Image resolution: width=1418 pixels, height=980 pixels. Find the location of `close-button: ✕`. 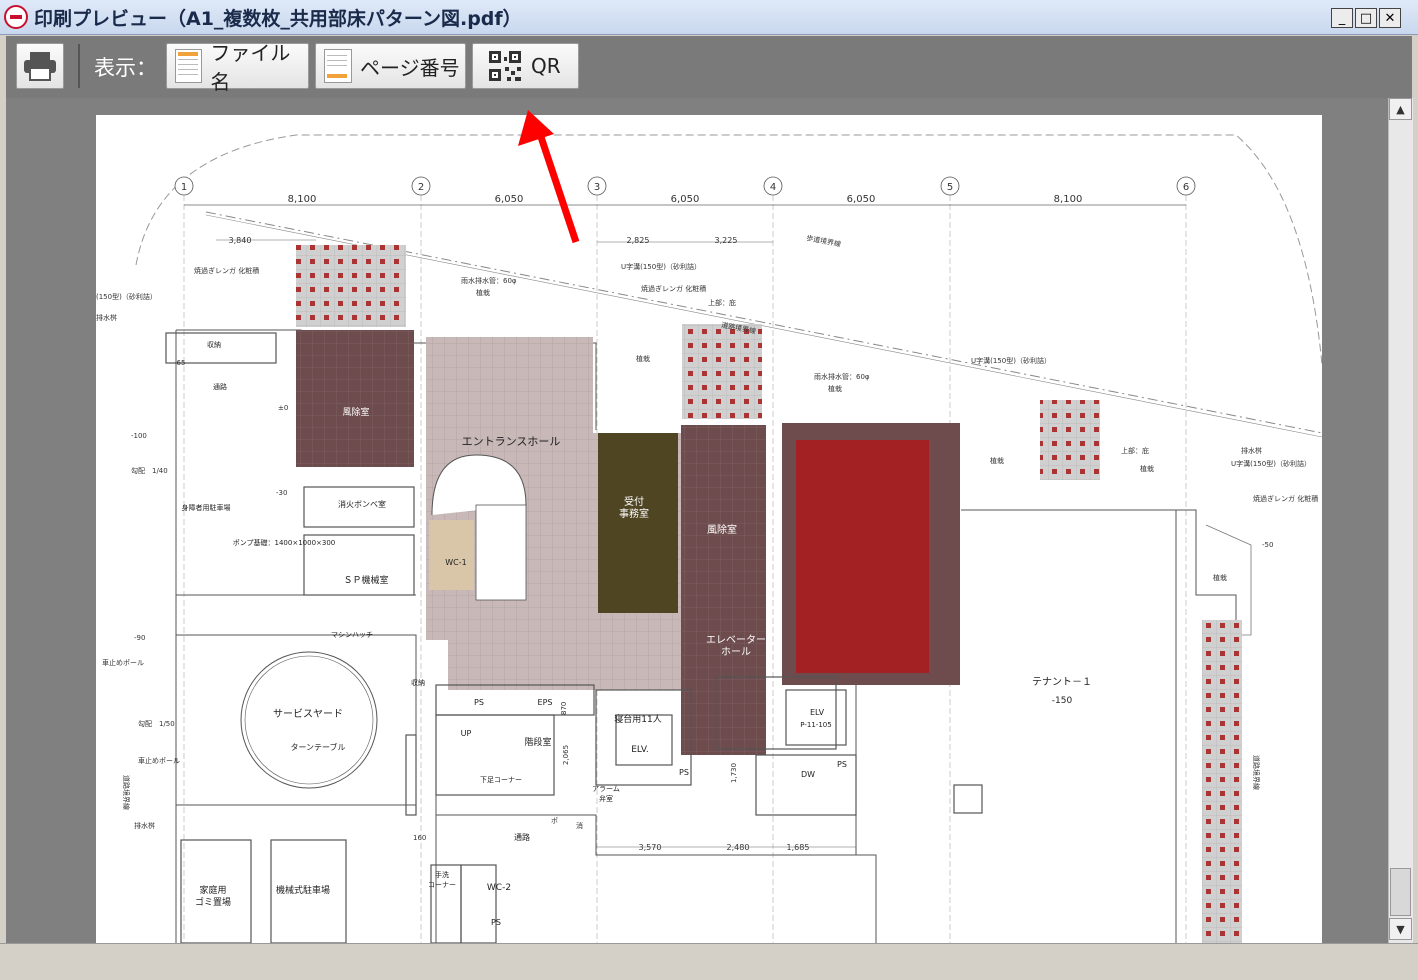

close-button: ✕ is located at coordinates (1390, 18).